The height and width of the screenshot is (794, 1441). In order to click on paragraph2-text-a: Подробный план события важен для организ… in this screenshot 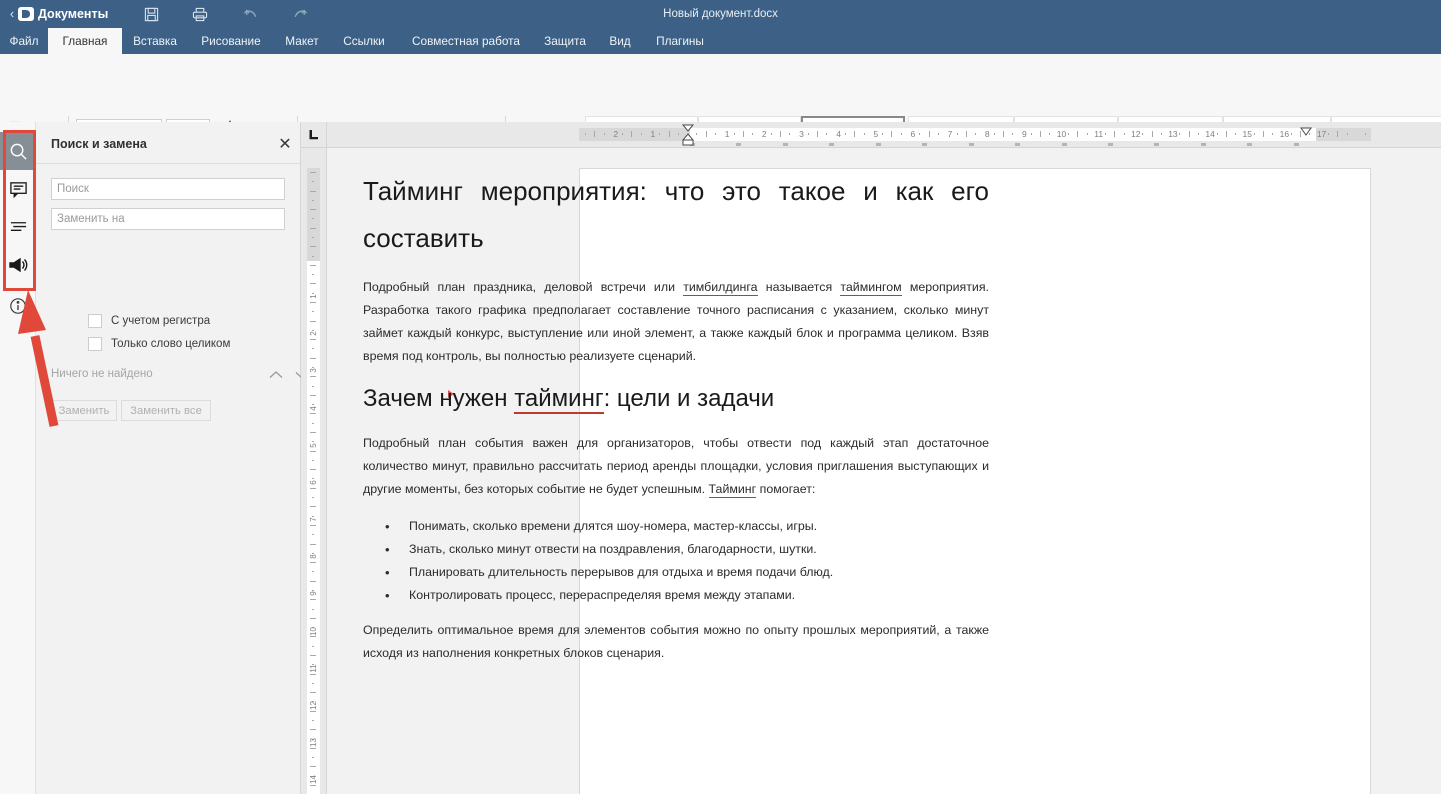, I will do `click(676, 466)`.